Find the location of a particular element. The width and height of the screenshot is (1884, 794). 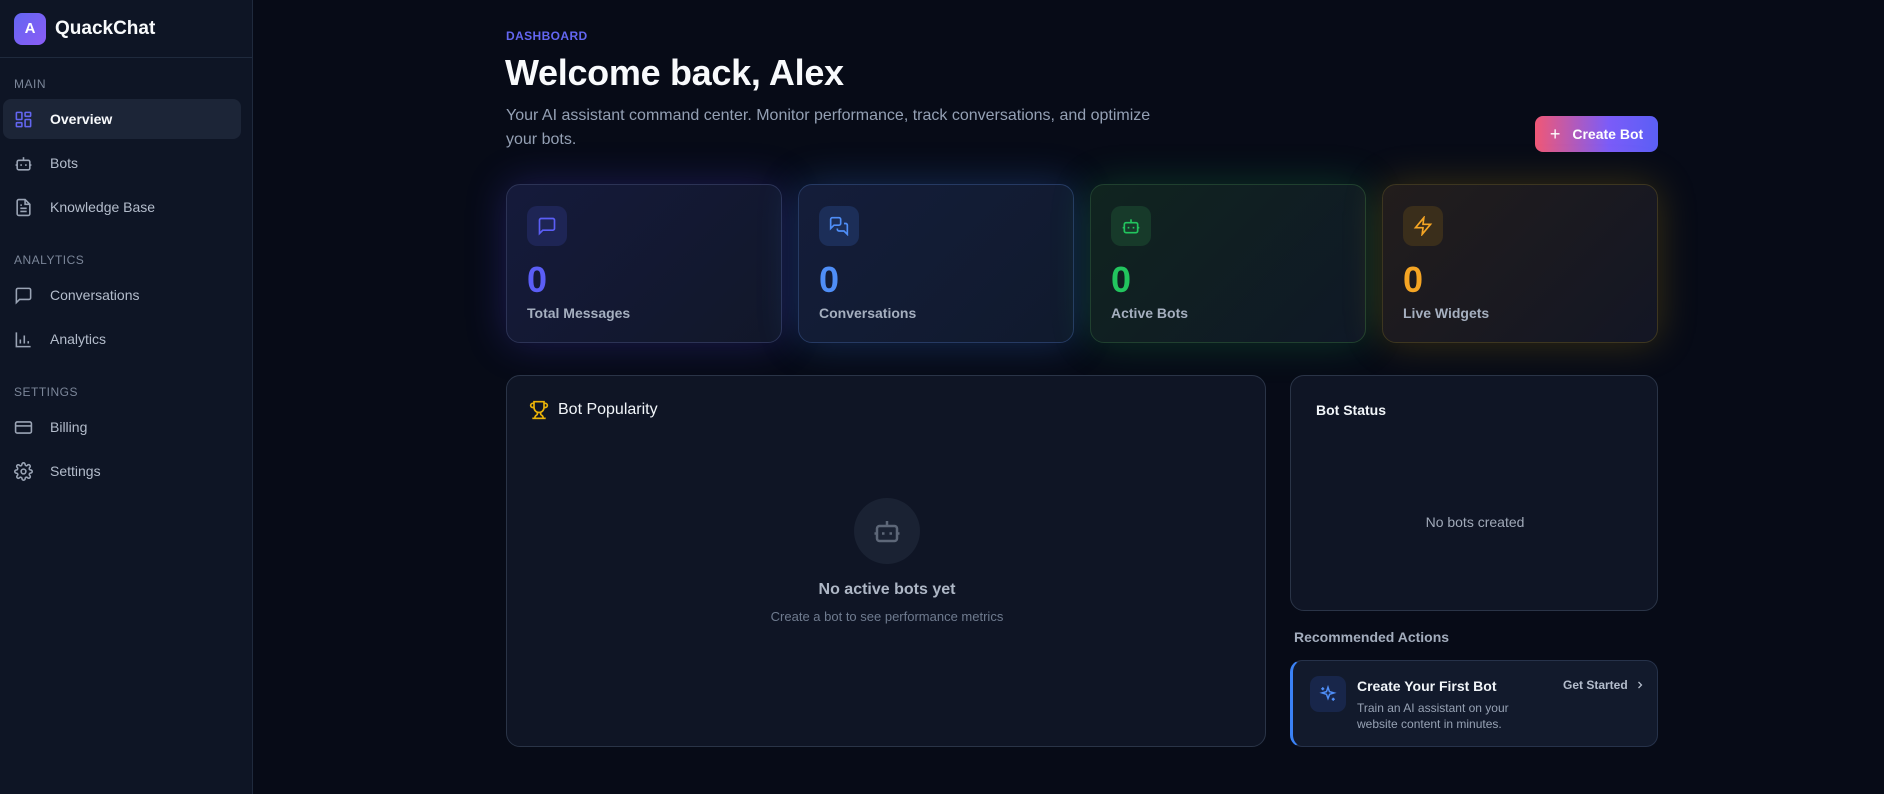

nav-section-settings: SETTINGS is located at coordinates (46, 392).